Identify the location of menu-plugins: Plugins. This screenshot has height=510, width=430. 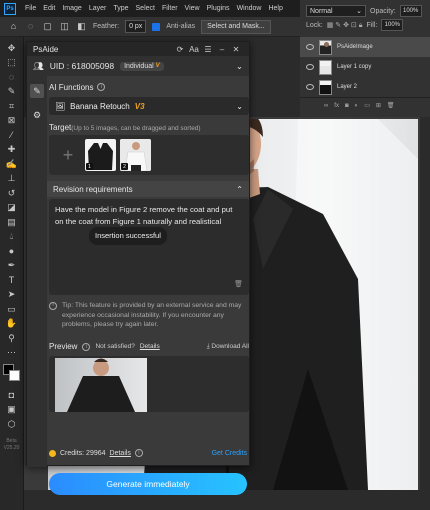
(218, 8).